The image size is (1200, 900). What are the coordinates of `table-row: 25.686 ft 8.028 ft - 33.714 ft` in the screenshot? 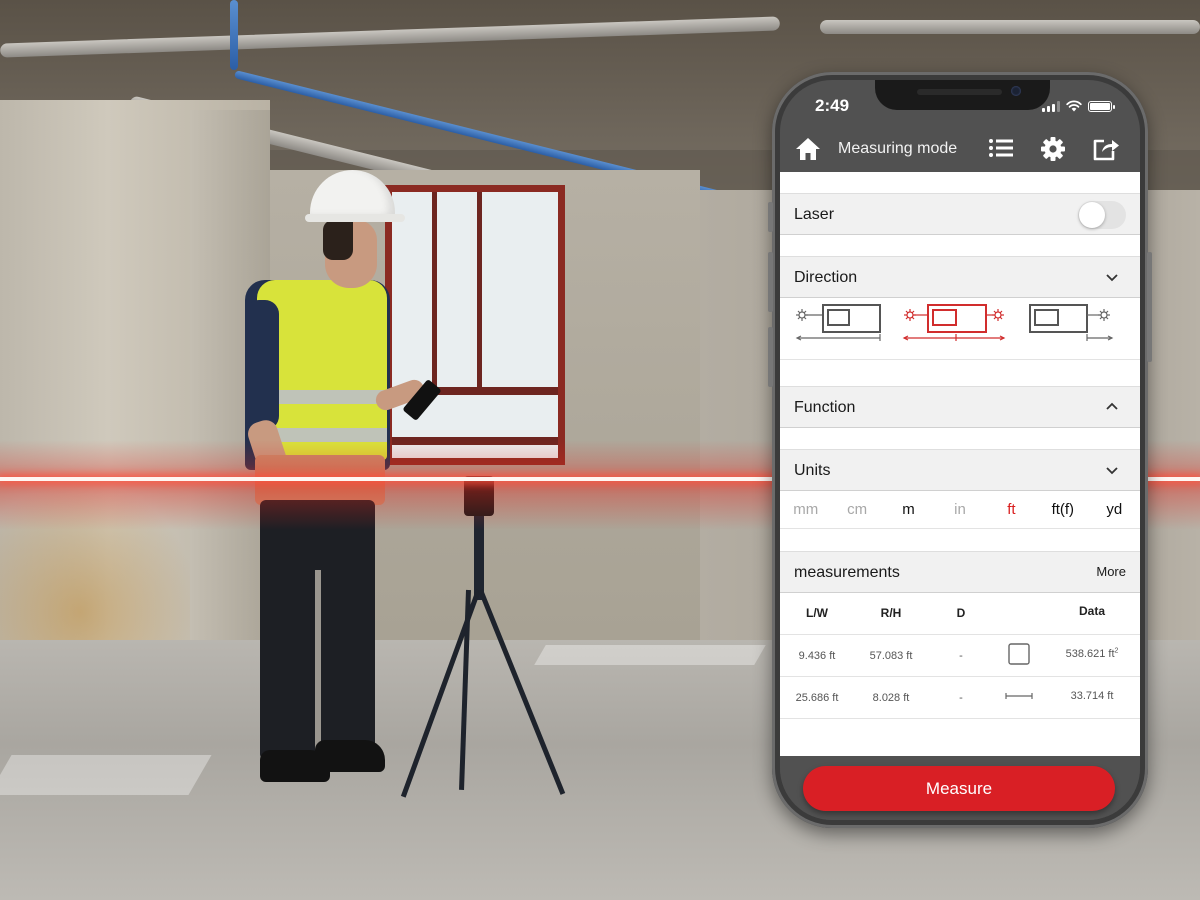 It's located at (960, 698).